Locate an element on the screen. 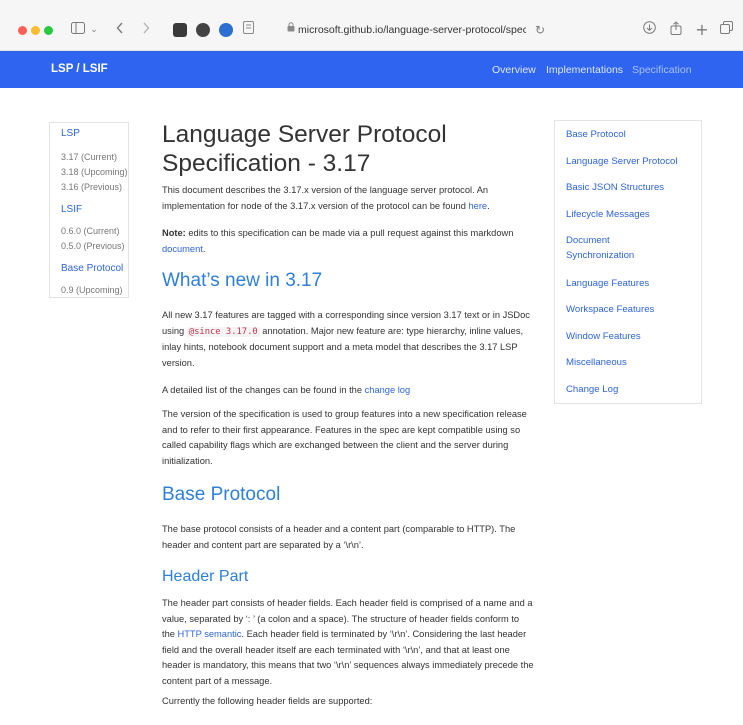 The image size is (743, 725). share-icon is located at coordinates (676, 30).